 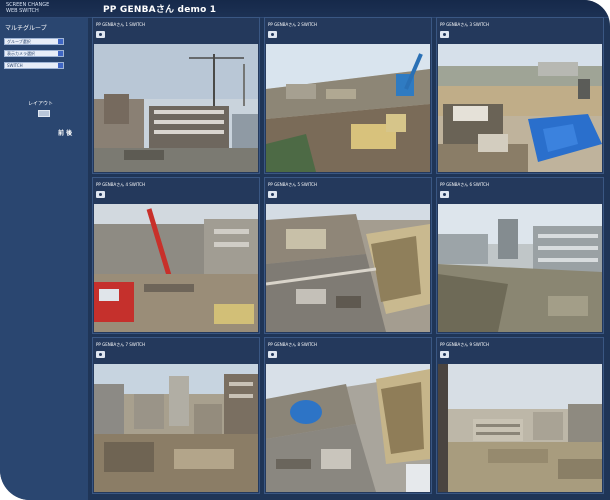 I want to click on camera-tile-3: PP GENBAさん 3 SWITCH, so click(x=520, y=95).